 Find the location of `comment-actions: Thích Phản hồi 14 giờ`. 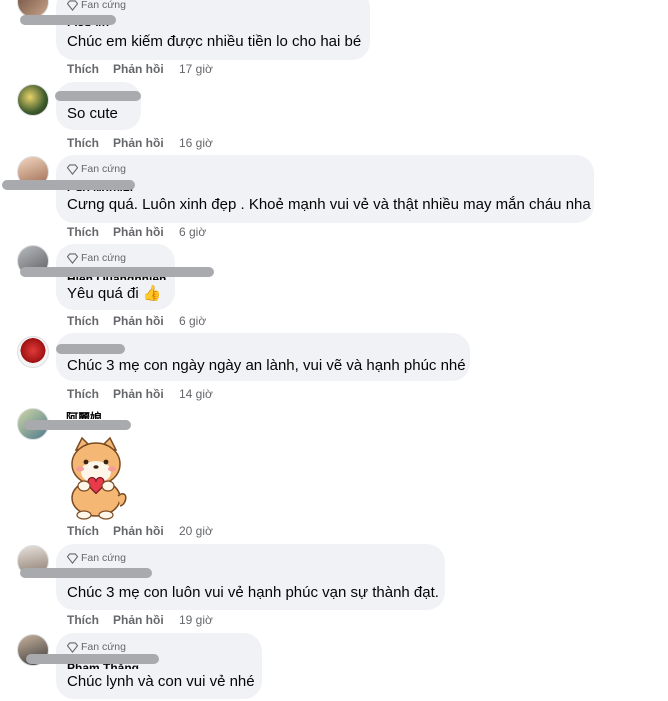

comment-actions: Thích Phản hồi 14 giờ is located at coordinates (140, 394).